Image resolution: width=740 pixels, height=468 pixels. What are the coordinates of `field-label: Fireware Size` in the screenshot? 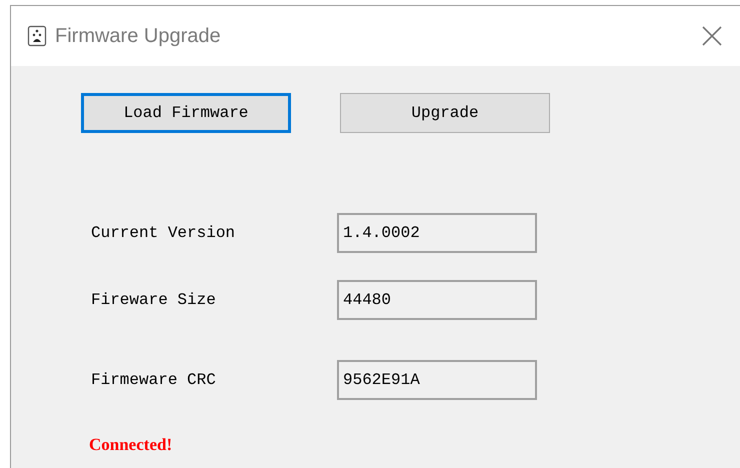 It's located at (153, 300).